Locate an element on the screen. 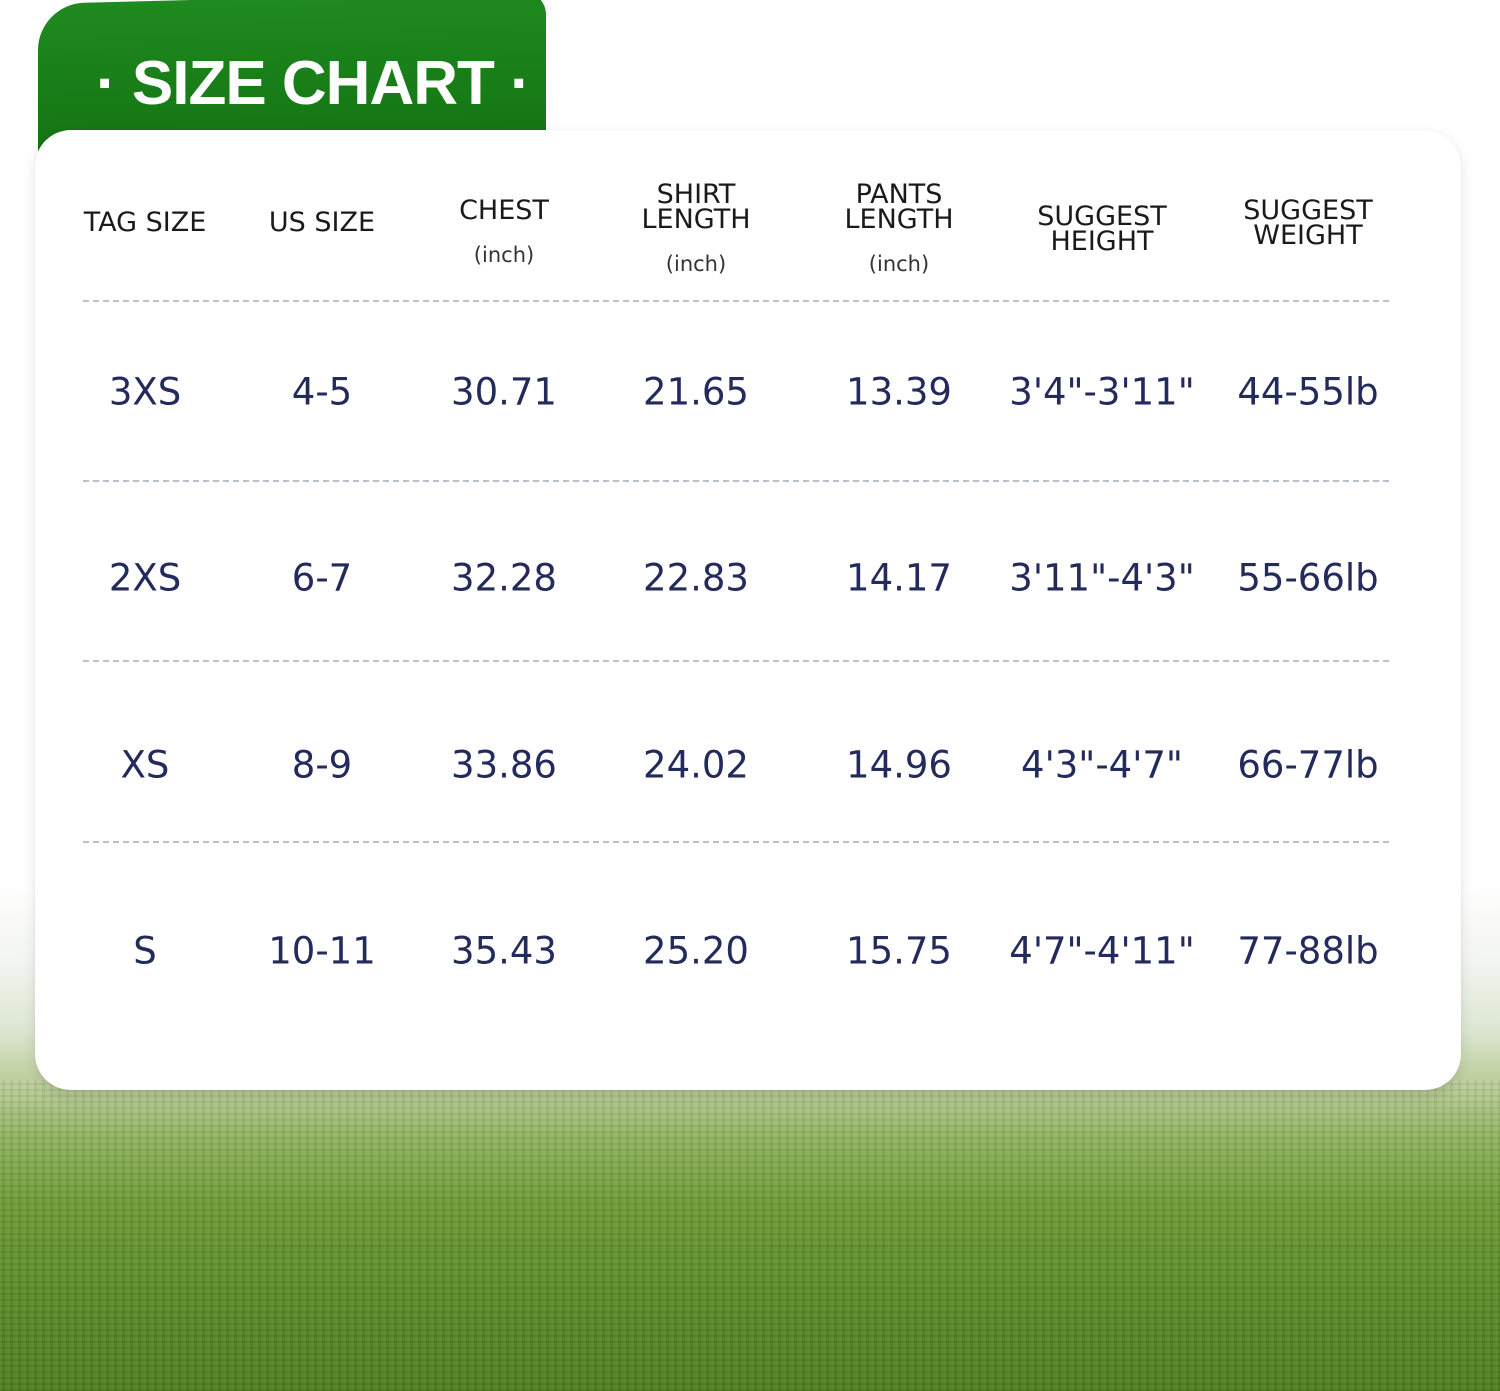  table-cell: 44-55lb is located at coordinates (1308, 392).